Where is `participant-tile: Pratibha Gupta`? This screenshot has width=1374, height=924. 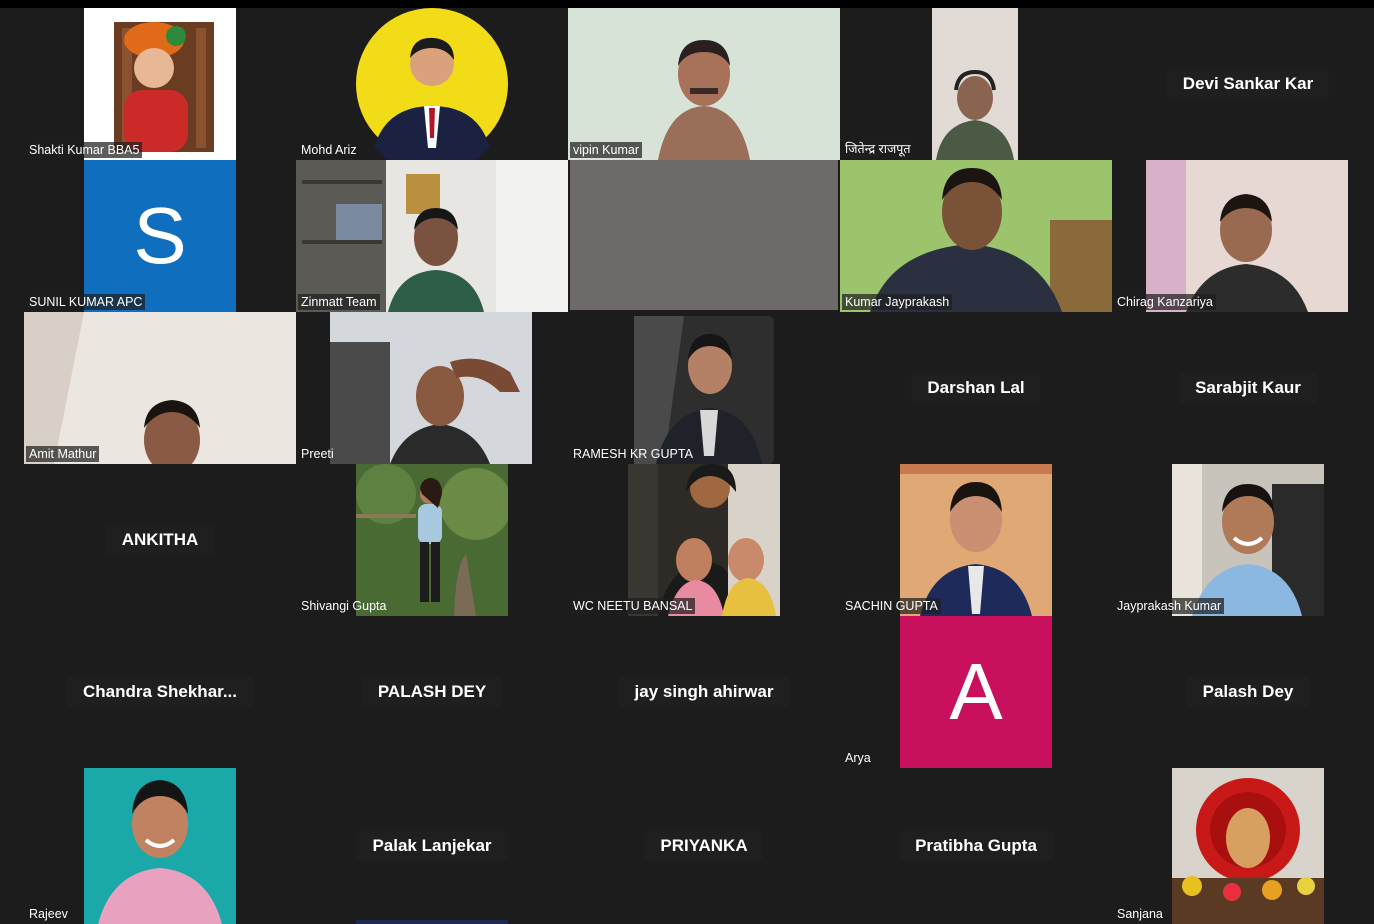 participant-tile: Pratibha Gupta is located at coordinates (976, 846).